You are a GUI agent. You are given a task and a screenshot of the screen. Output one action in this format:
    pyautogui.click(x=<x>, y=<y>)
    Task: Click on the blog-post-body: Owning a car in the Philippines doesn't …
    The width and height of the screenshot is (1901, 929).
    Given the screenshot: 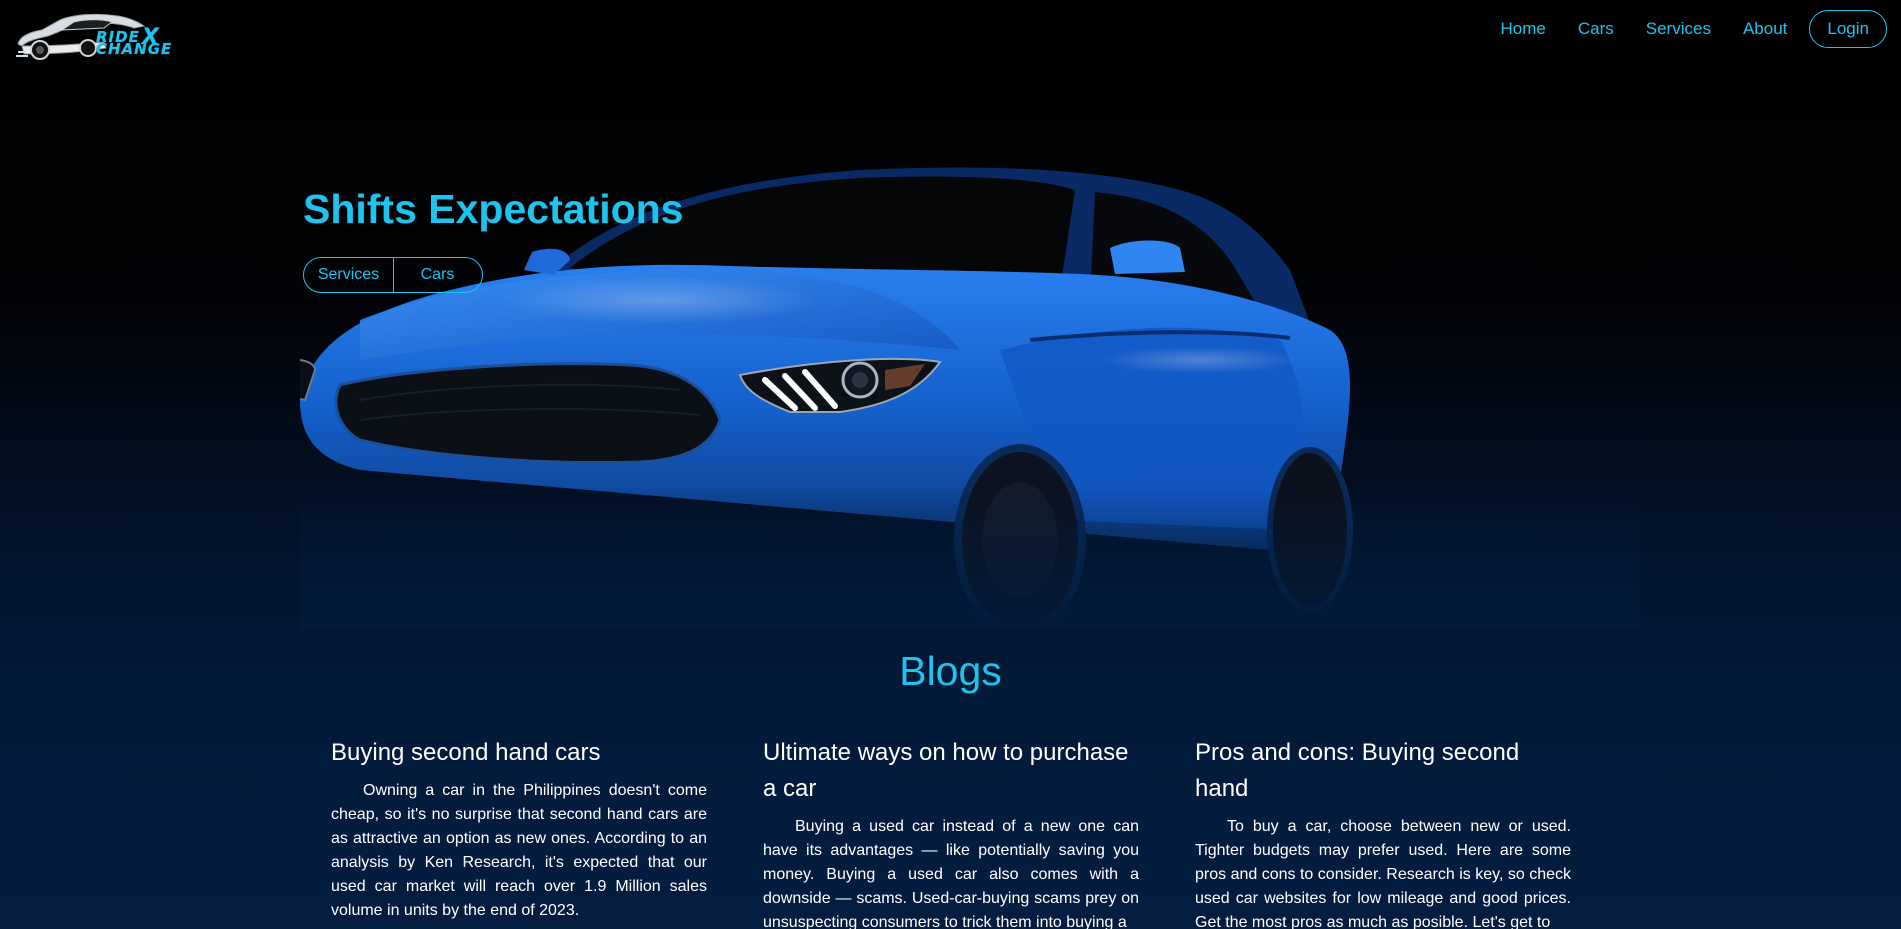 What is the action you would take?
    pyautogui.click(x=519, y=850)
    